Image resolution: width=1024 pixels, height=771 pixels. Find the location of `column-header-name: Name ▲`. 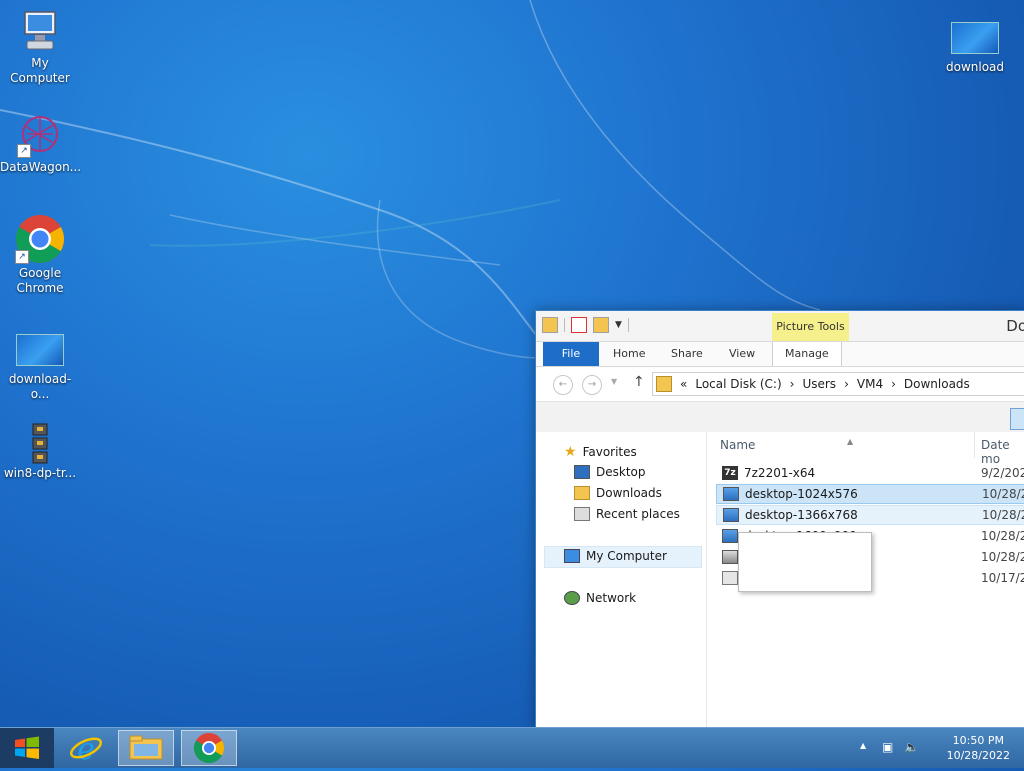

column-header-name: Name ▲ is located at coordinates (786, 444).